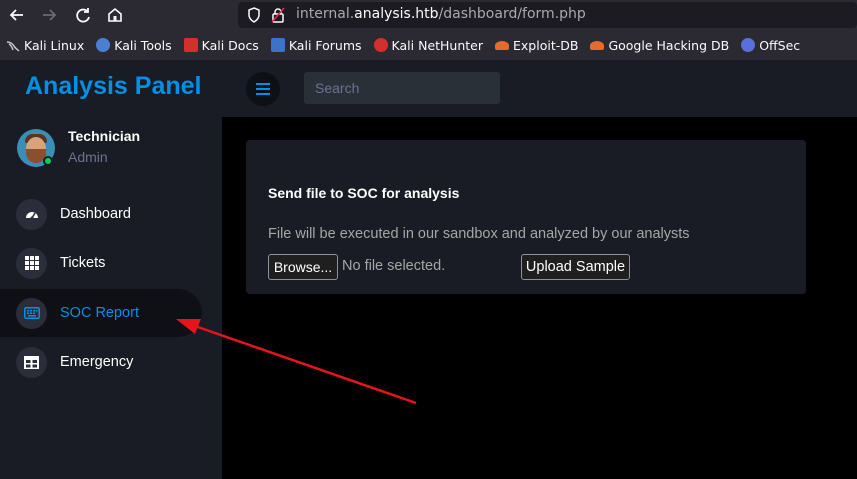 The image size is (857, 479). I want to click on back-arrow-icon, so click(17, 15).